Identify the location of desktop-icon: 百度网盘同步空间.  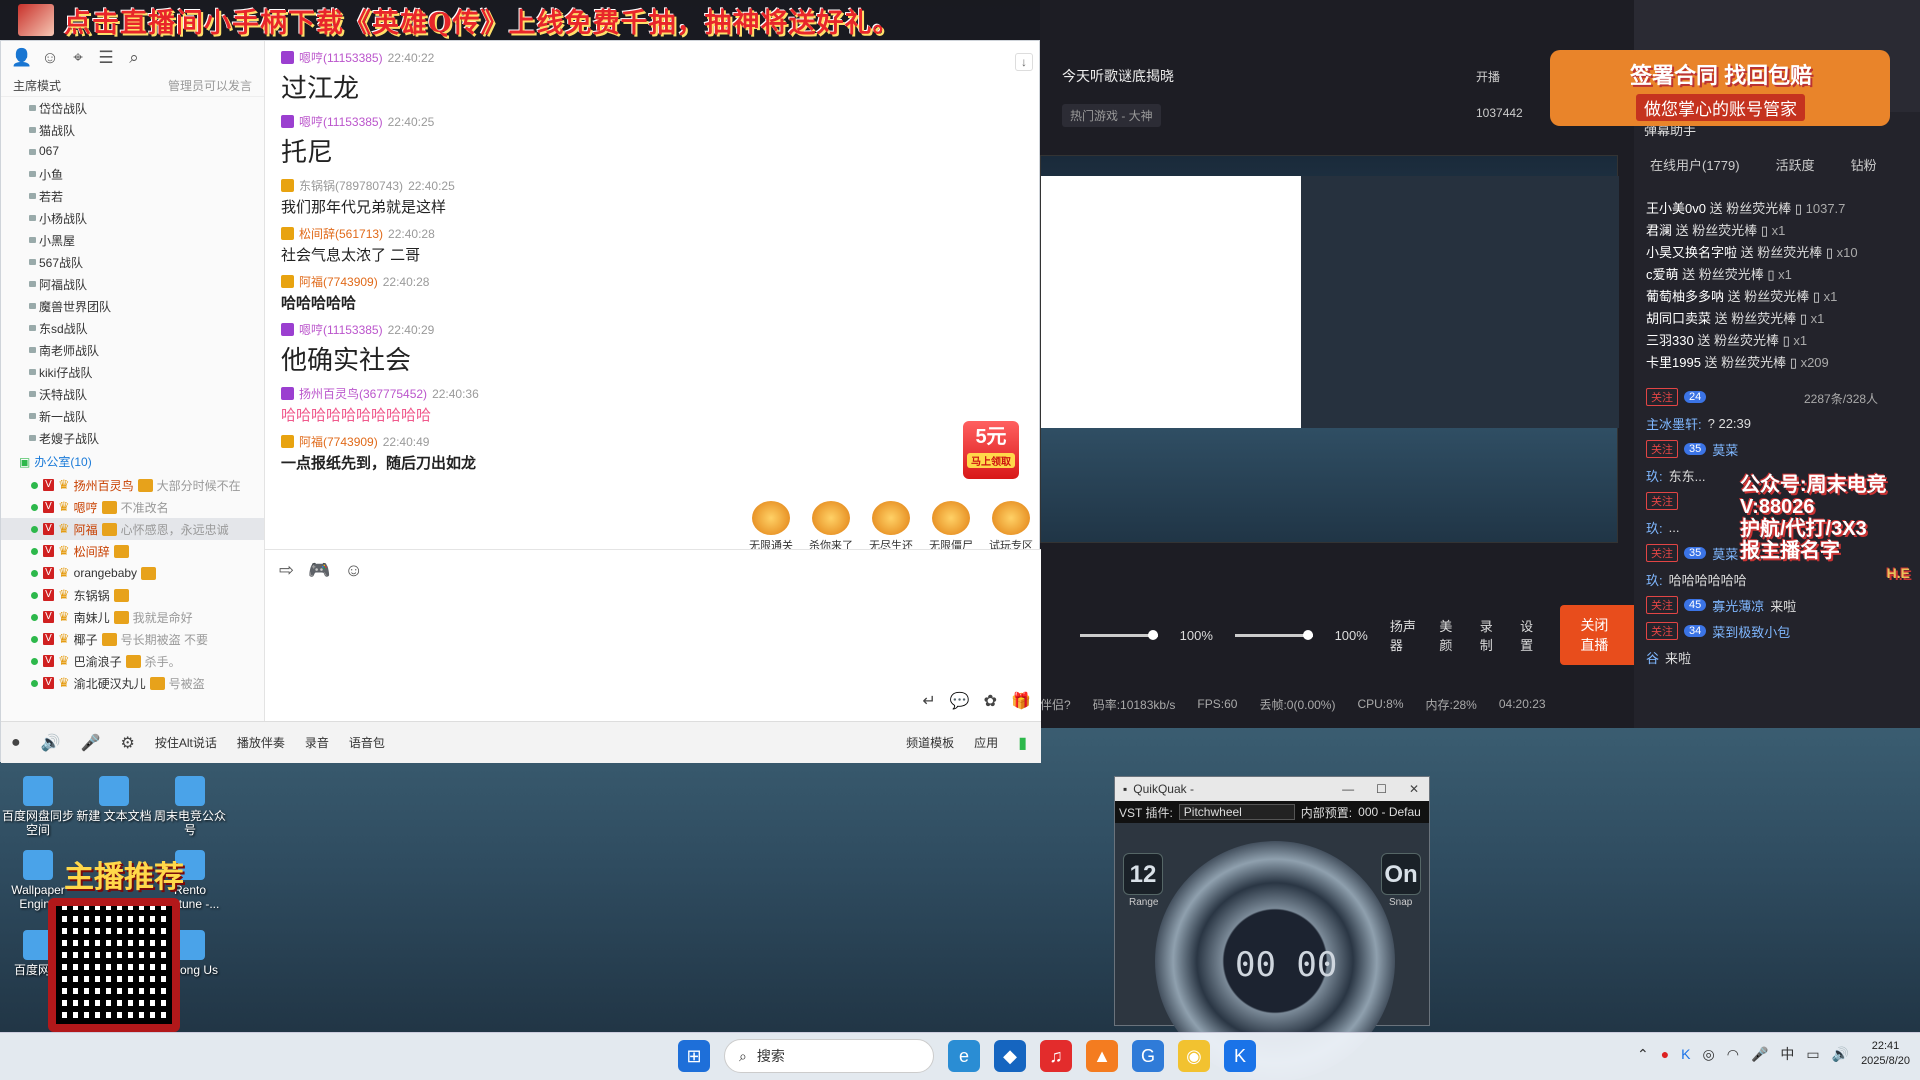
(38, 806).